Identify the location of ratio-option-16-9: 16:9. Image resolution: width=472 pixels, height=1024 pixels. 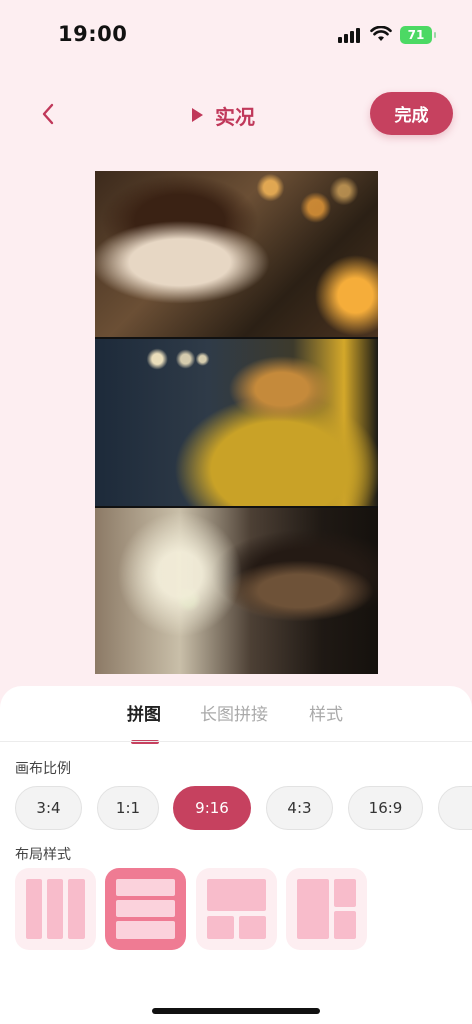
(385, 808).